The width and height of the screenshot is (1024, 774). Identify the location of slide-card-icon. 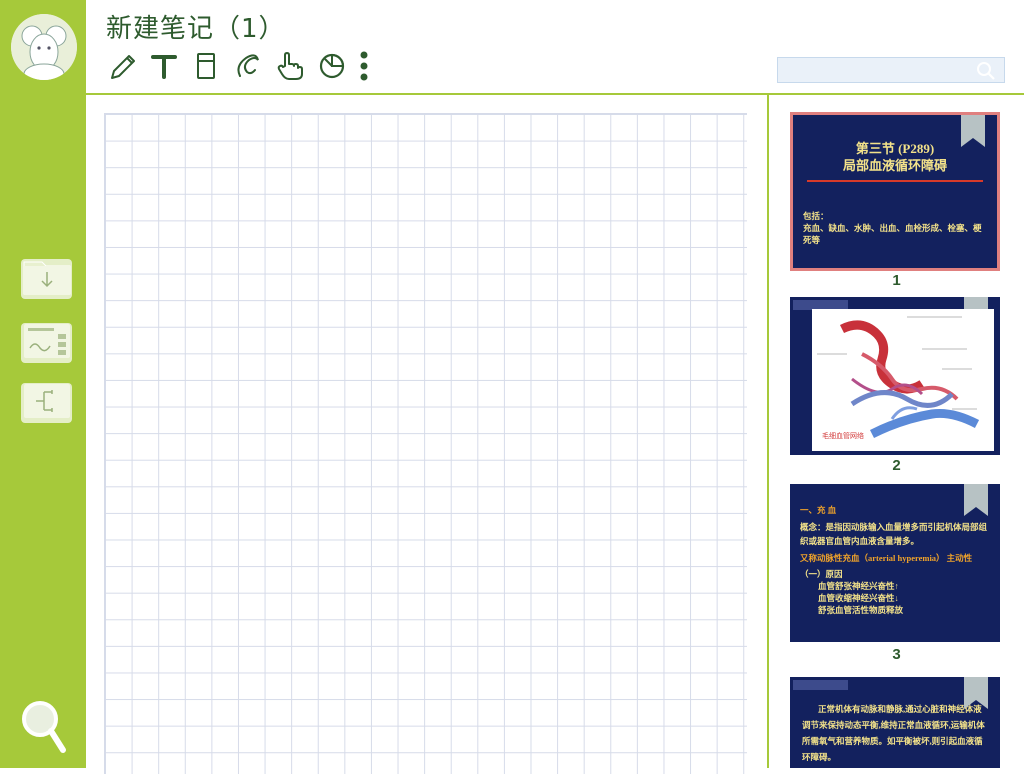
(47, 343).